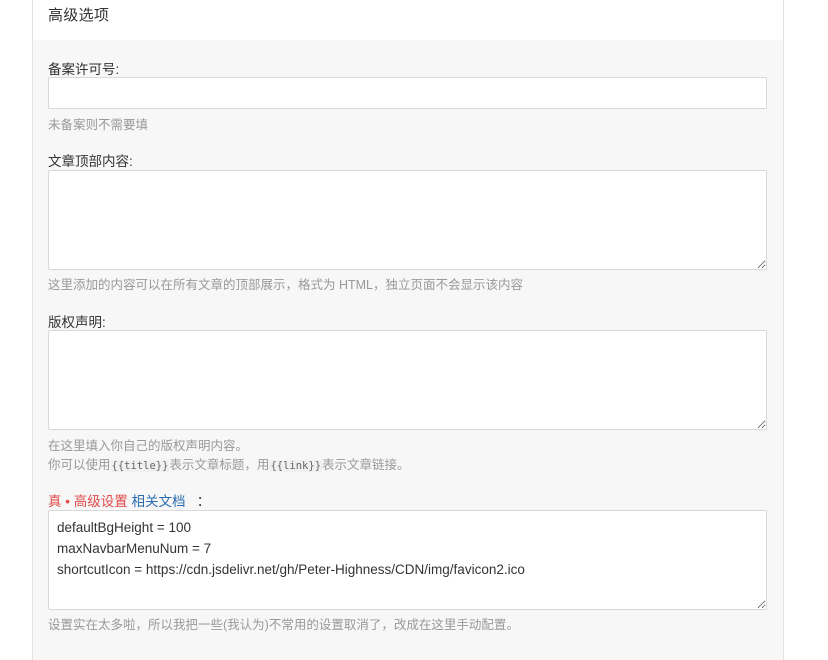 The width and height of the screenshot is (828, 660). Describe the element at coordinates (219, 465) in the screenshot. I see `copyright-help-mid: 表示文章标题，用` at that location.